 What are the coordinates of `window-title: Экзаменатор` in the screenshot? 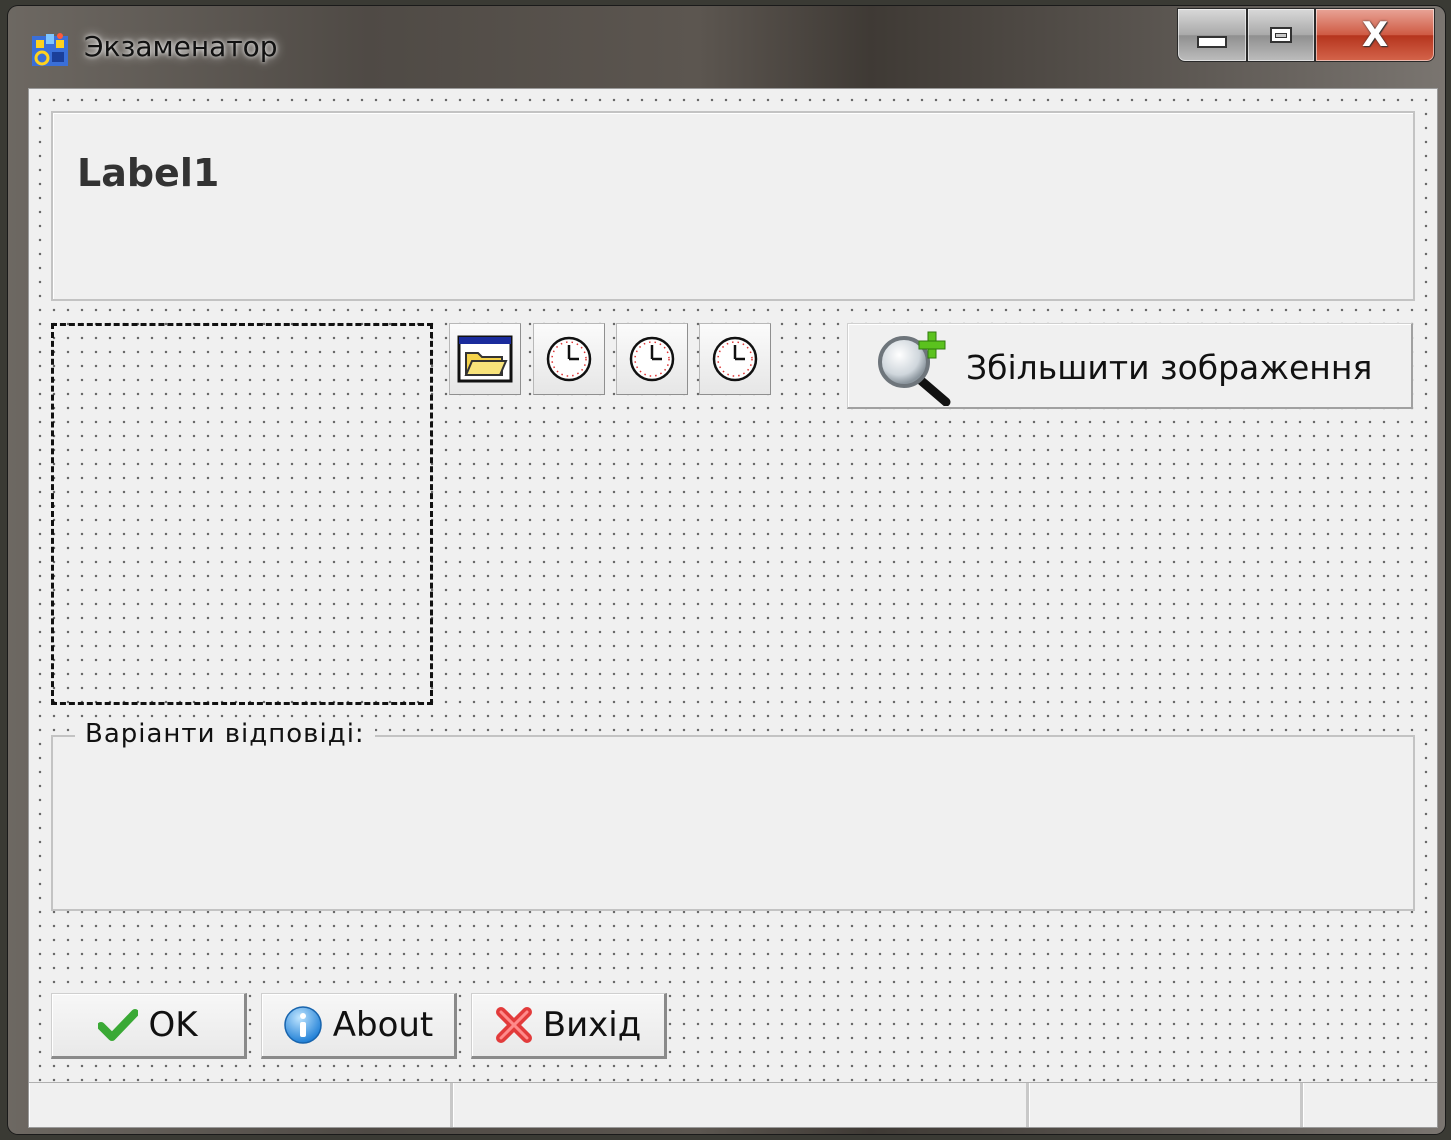 It's located at (181, 46).